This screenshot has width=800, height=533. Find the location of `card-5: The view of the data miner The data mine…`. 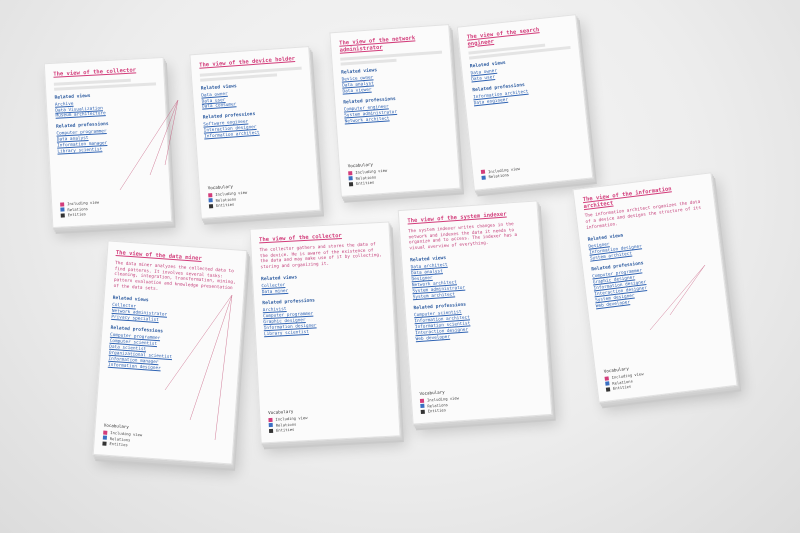

card-5: The view of the data miner The data mine… is located at coordinates (170, 352).